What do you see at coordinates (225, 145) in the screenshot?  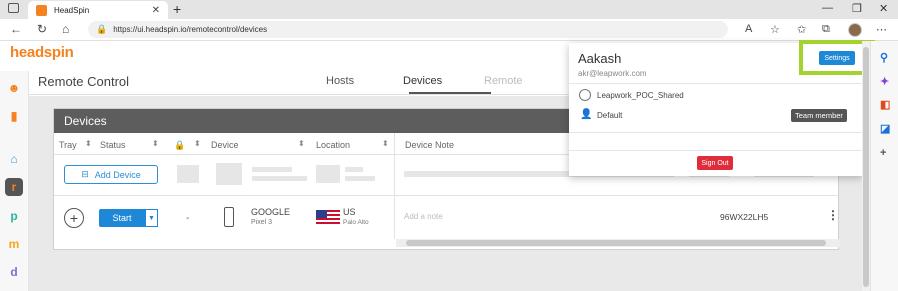 I see `column-device: Device` at bounding box center [225, 145].